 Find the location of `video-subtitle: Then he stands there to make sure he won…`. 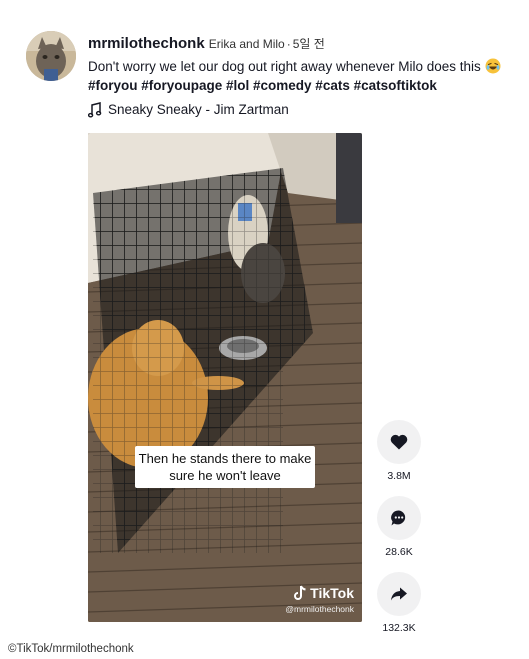

video-subtitle: Then he stands there to make sure he won… is located at coordinates (225, 467).